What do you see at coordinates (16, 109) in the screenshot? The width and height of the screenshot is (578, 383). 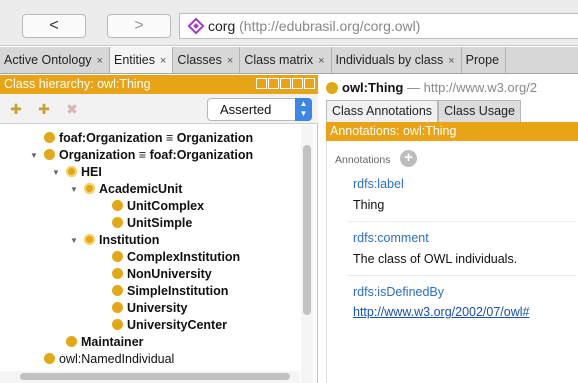 I see `add-subclass-icon: ✚` at bounding box center [16, 109].